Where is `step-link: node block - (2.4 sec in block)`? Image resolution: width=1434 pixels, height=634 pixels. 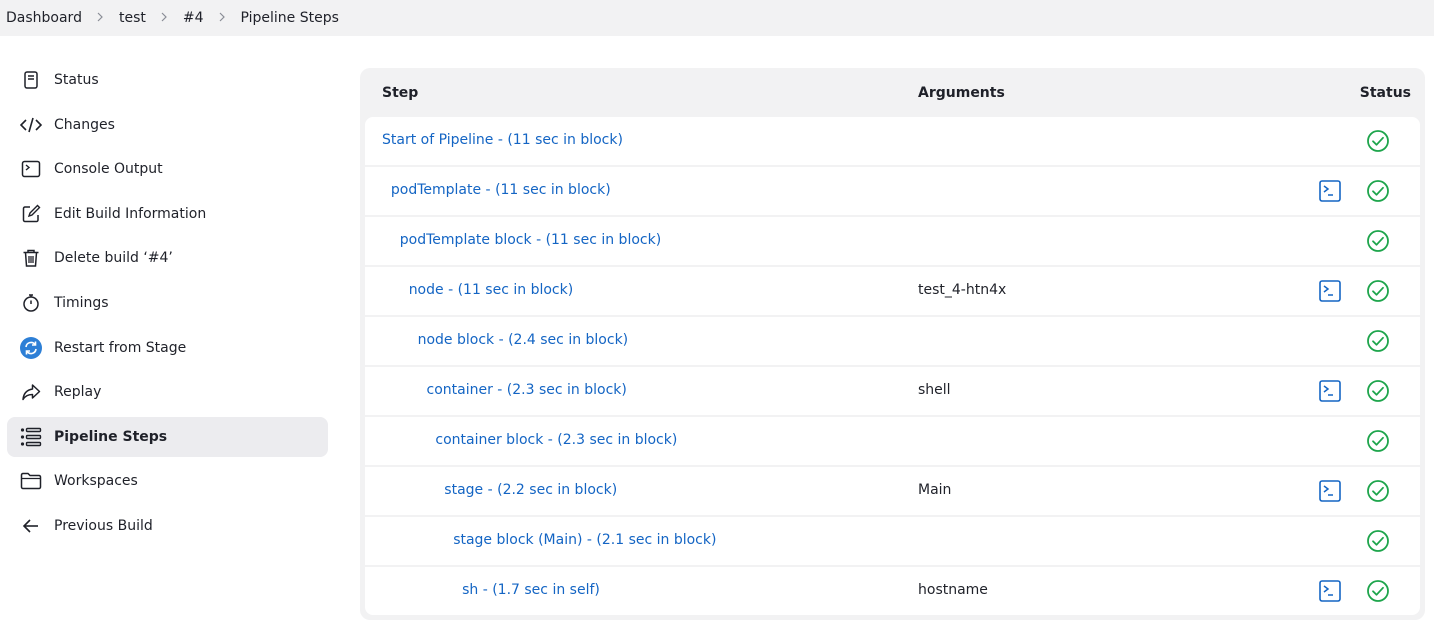 step-link: node block - (2.4 sec in block) is located at coordinates (523, 340).